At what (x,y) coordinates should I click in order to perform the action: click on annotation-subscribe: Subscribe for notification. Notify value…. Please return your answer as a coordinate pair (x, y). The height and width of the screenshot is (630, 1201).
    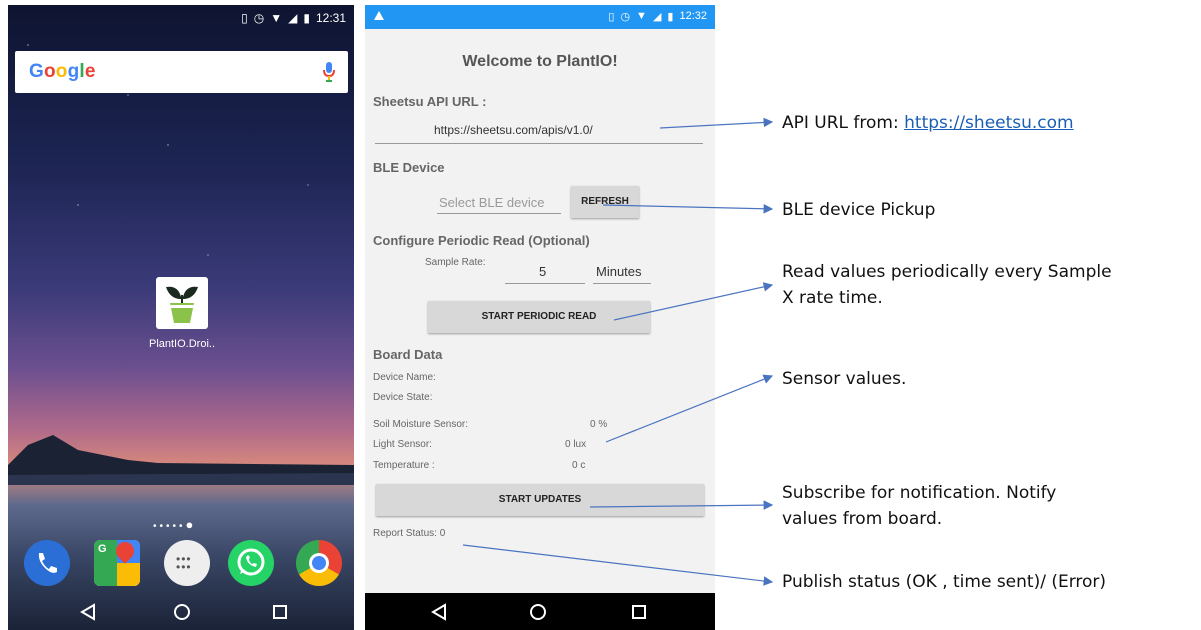
    Looking at the image, I should click on (919, 506).